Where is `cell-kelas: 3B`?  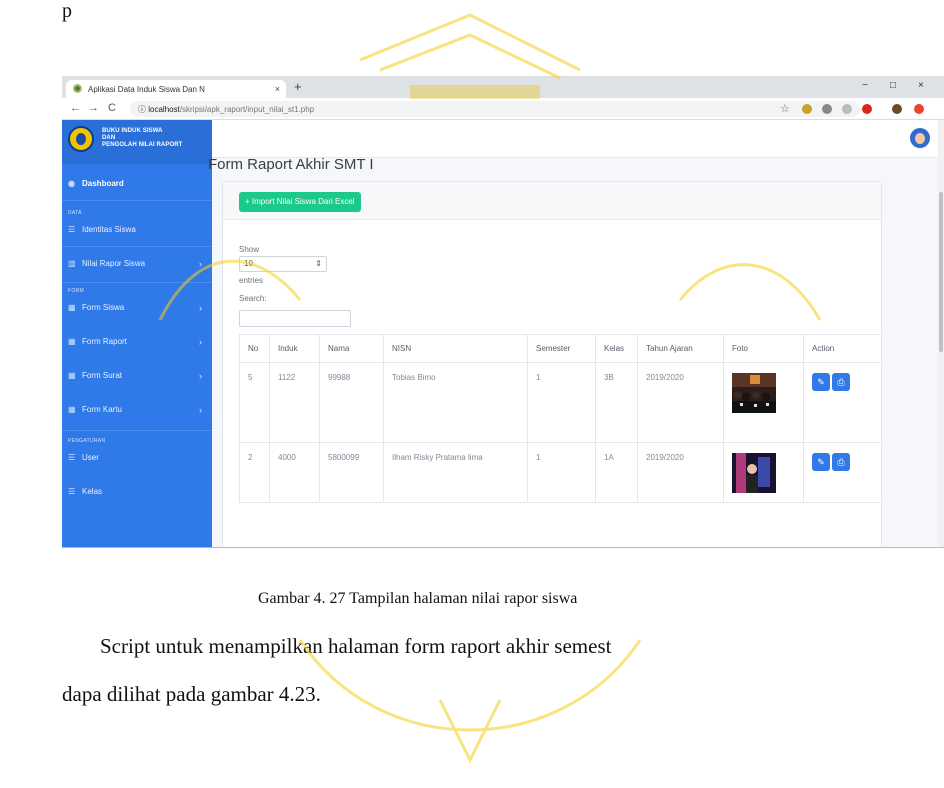
cell-kelas: 3B is located at coordinates (616, 402).